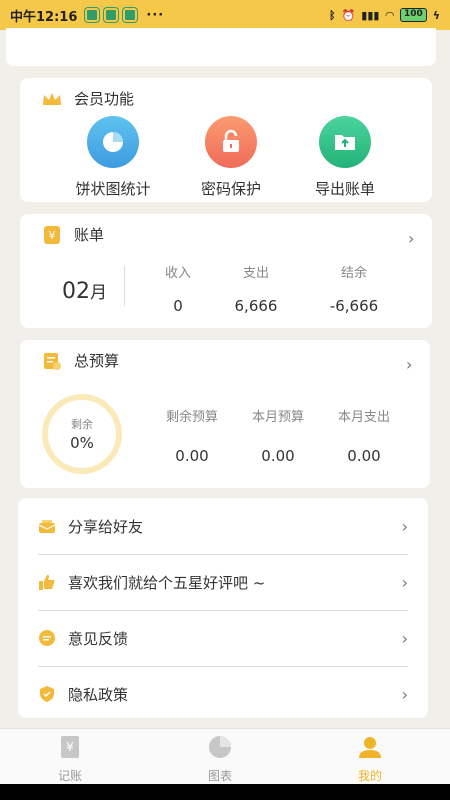 The height and width of the screenshot is (800, 450). I want to click on ledger-icon: ¥, so click(70, 747).